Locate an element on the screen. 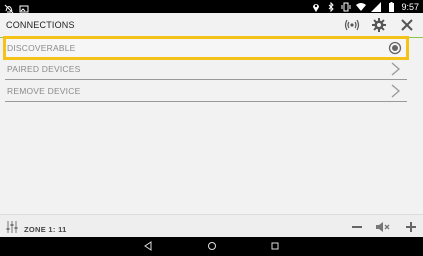 This screenshot has width=423, height=256. signal-icon is located at coordinates (376, 6).